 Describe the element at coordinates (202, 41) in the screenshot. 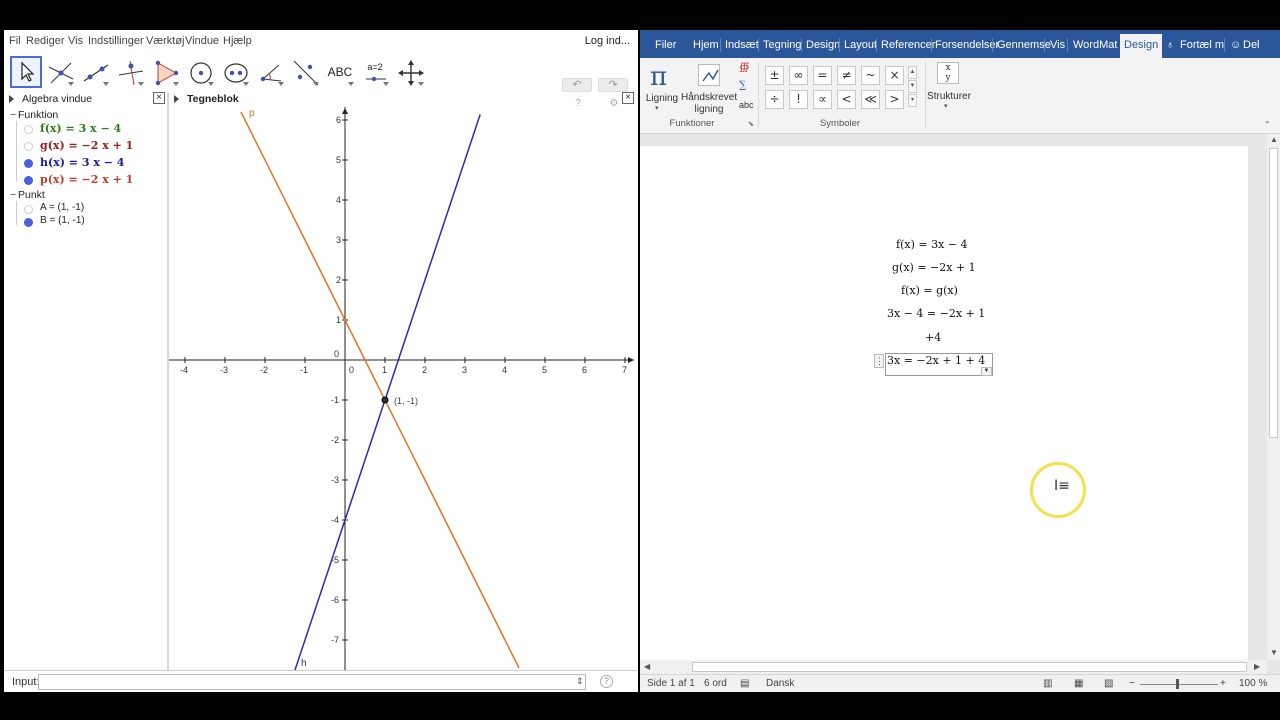

I see `menu-window: Vindue` at that location.